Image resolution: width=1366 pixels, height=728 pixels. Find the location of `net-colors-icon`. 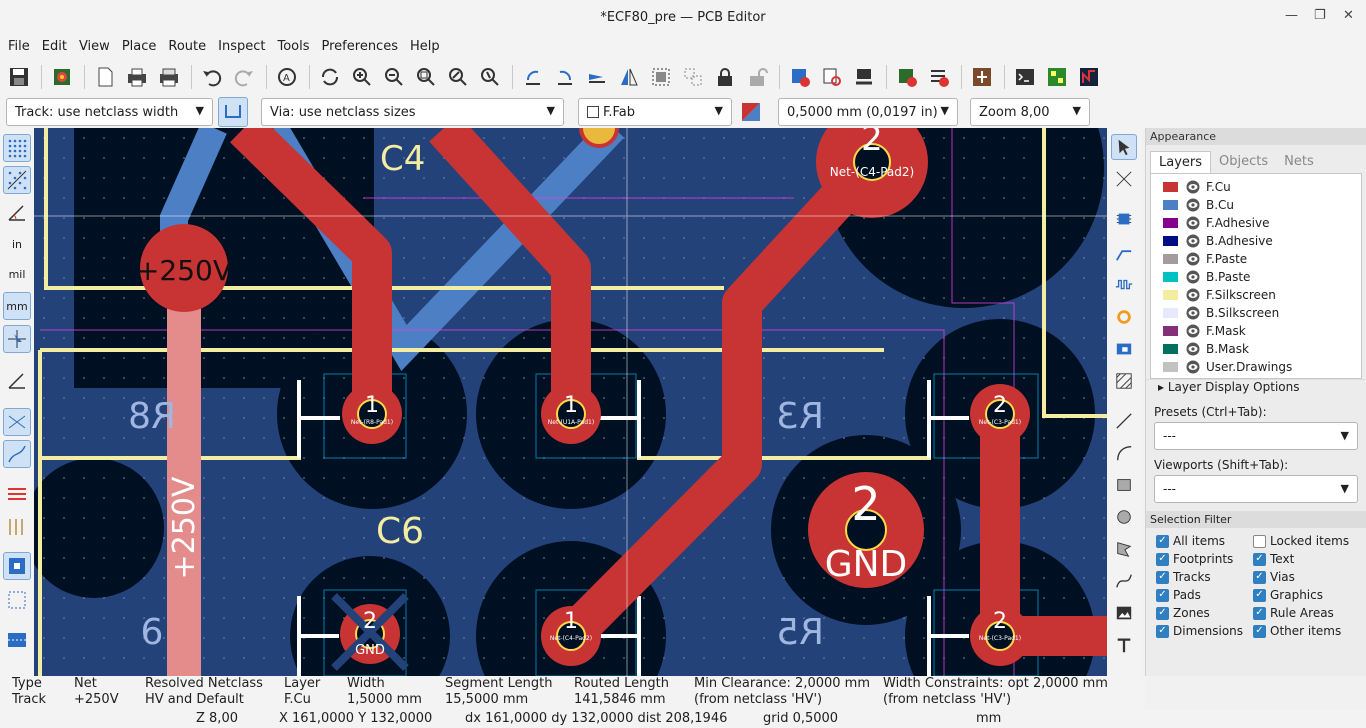

net-colors-icon is located at coordinates (17, 494).